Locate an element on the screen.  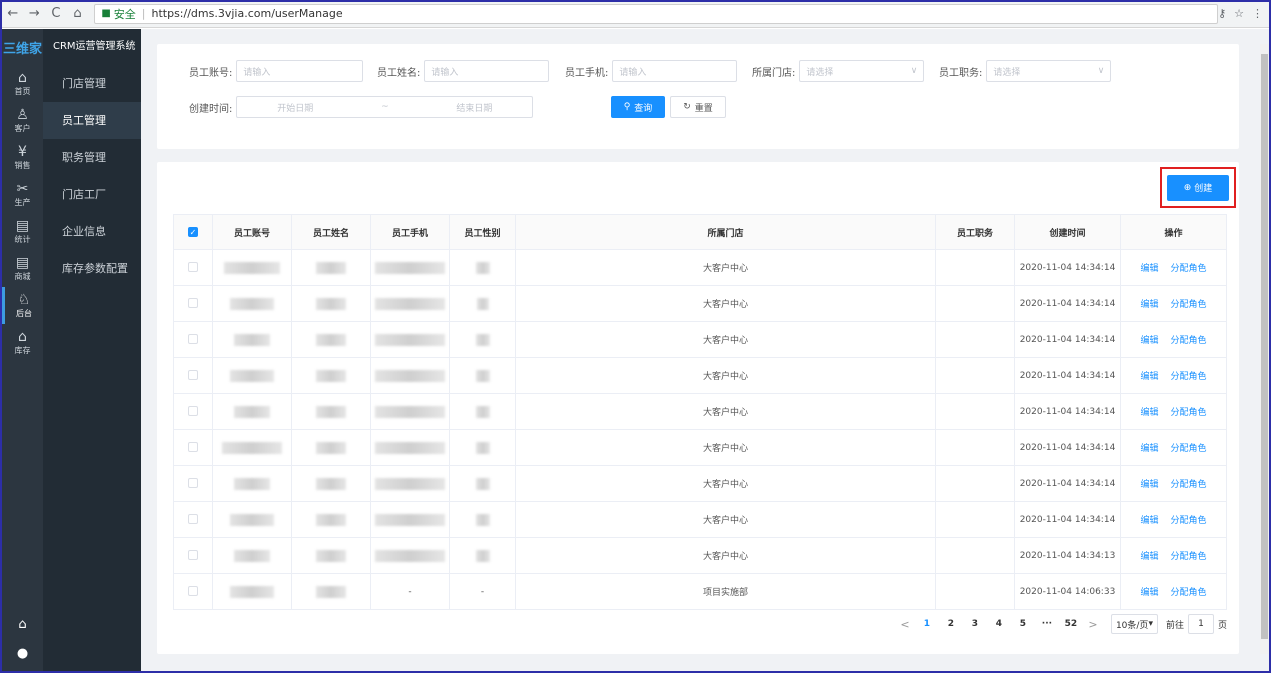
goto-input: 1 is located at coordinates (1200, 624).